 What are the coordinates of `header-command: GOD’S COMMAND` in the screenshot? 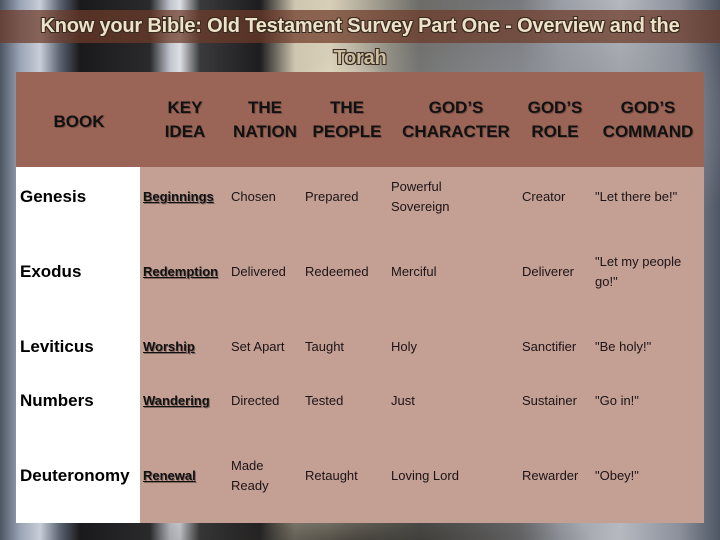 It's located at (648, 119).